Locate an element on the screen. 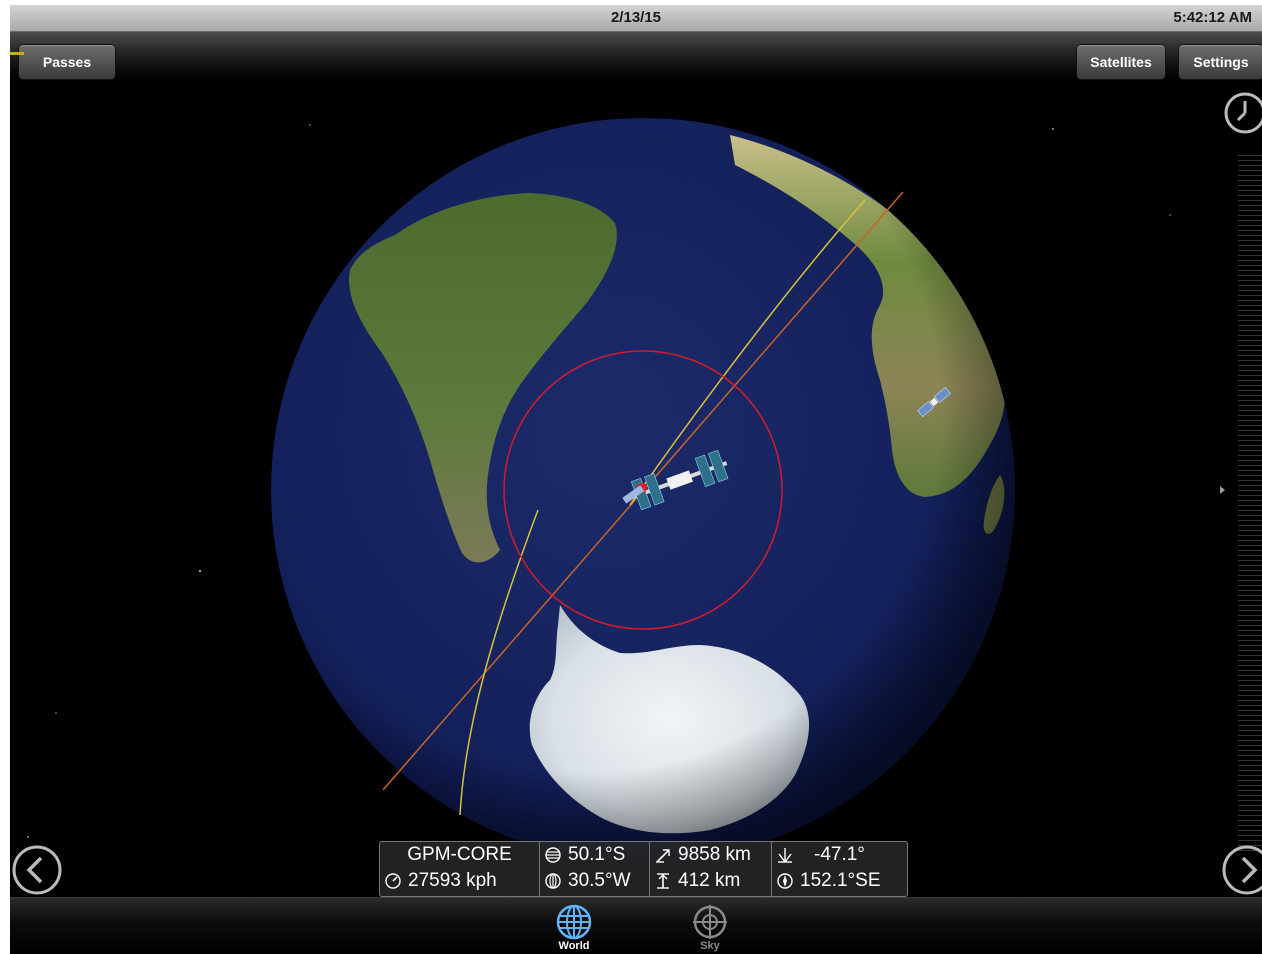 The height and width of the screenshot is (954, 1262). status-bar: 2/13/15 5:42:12 AM is located at coordinates (636, 18).